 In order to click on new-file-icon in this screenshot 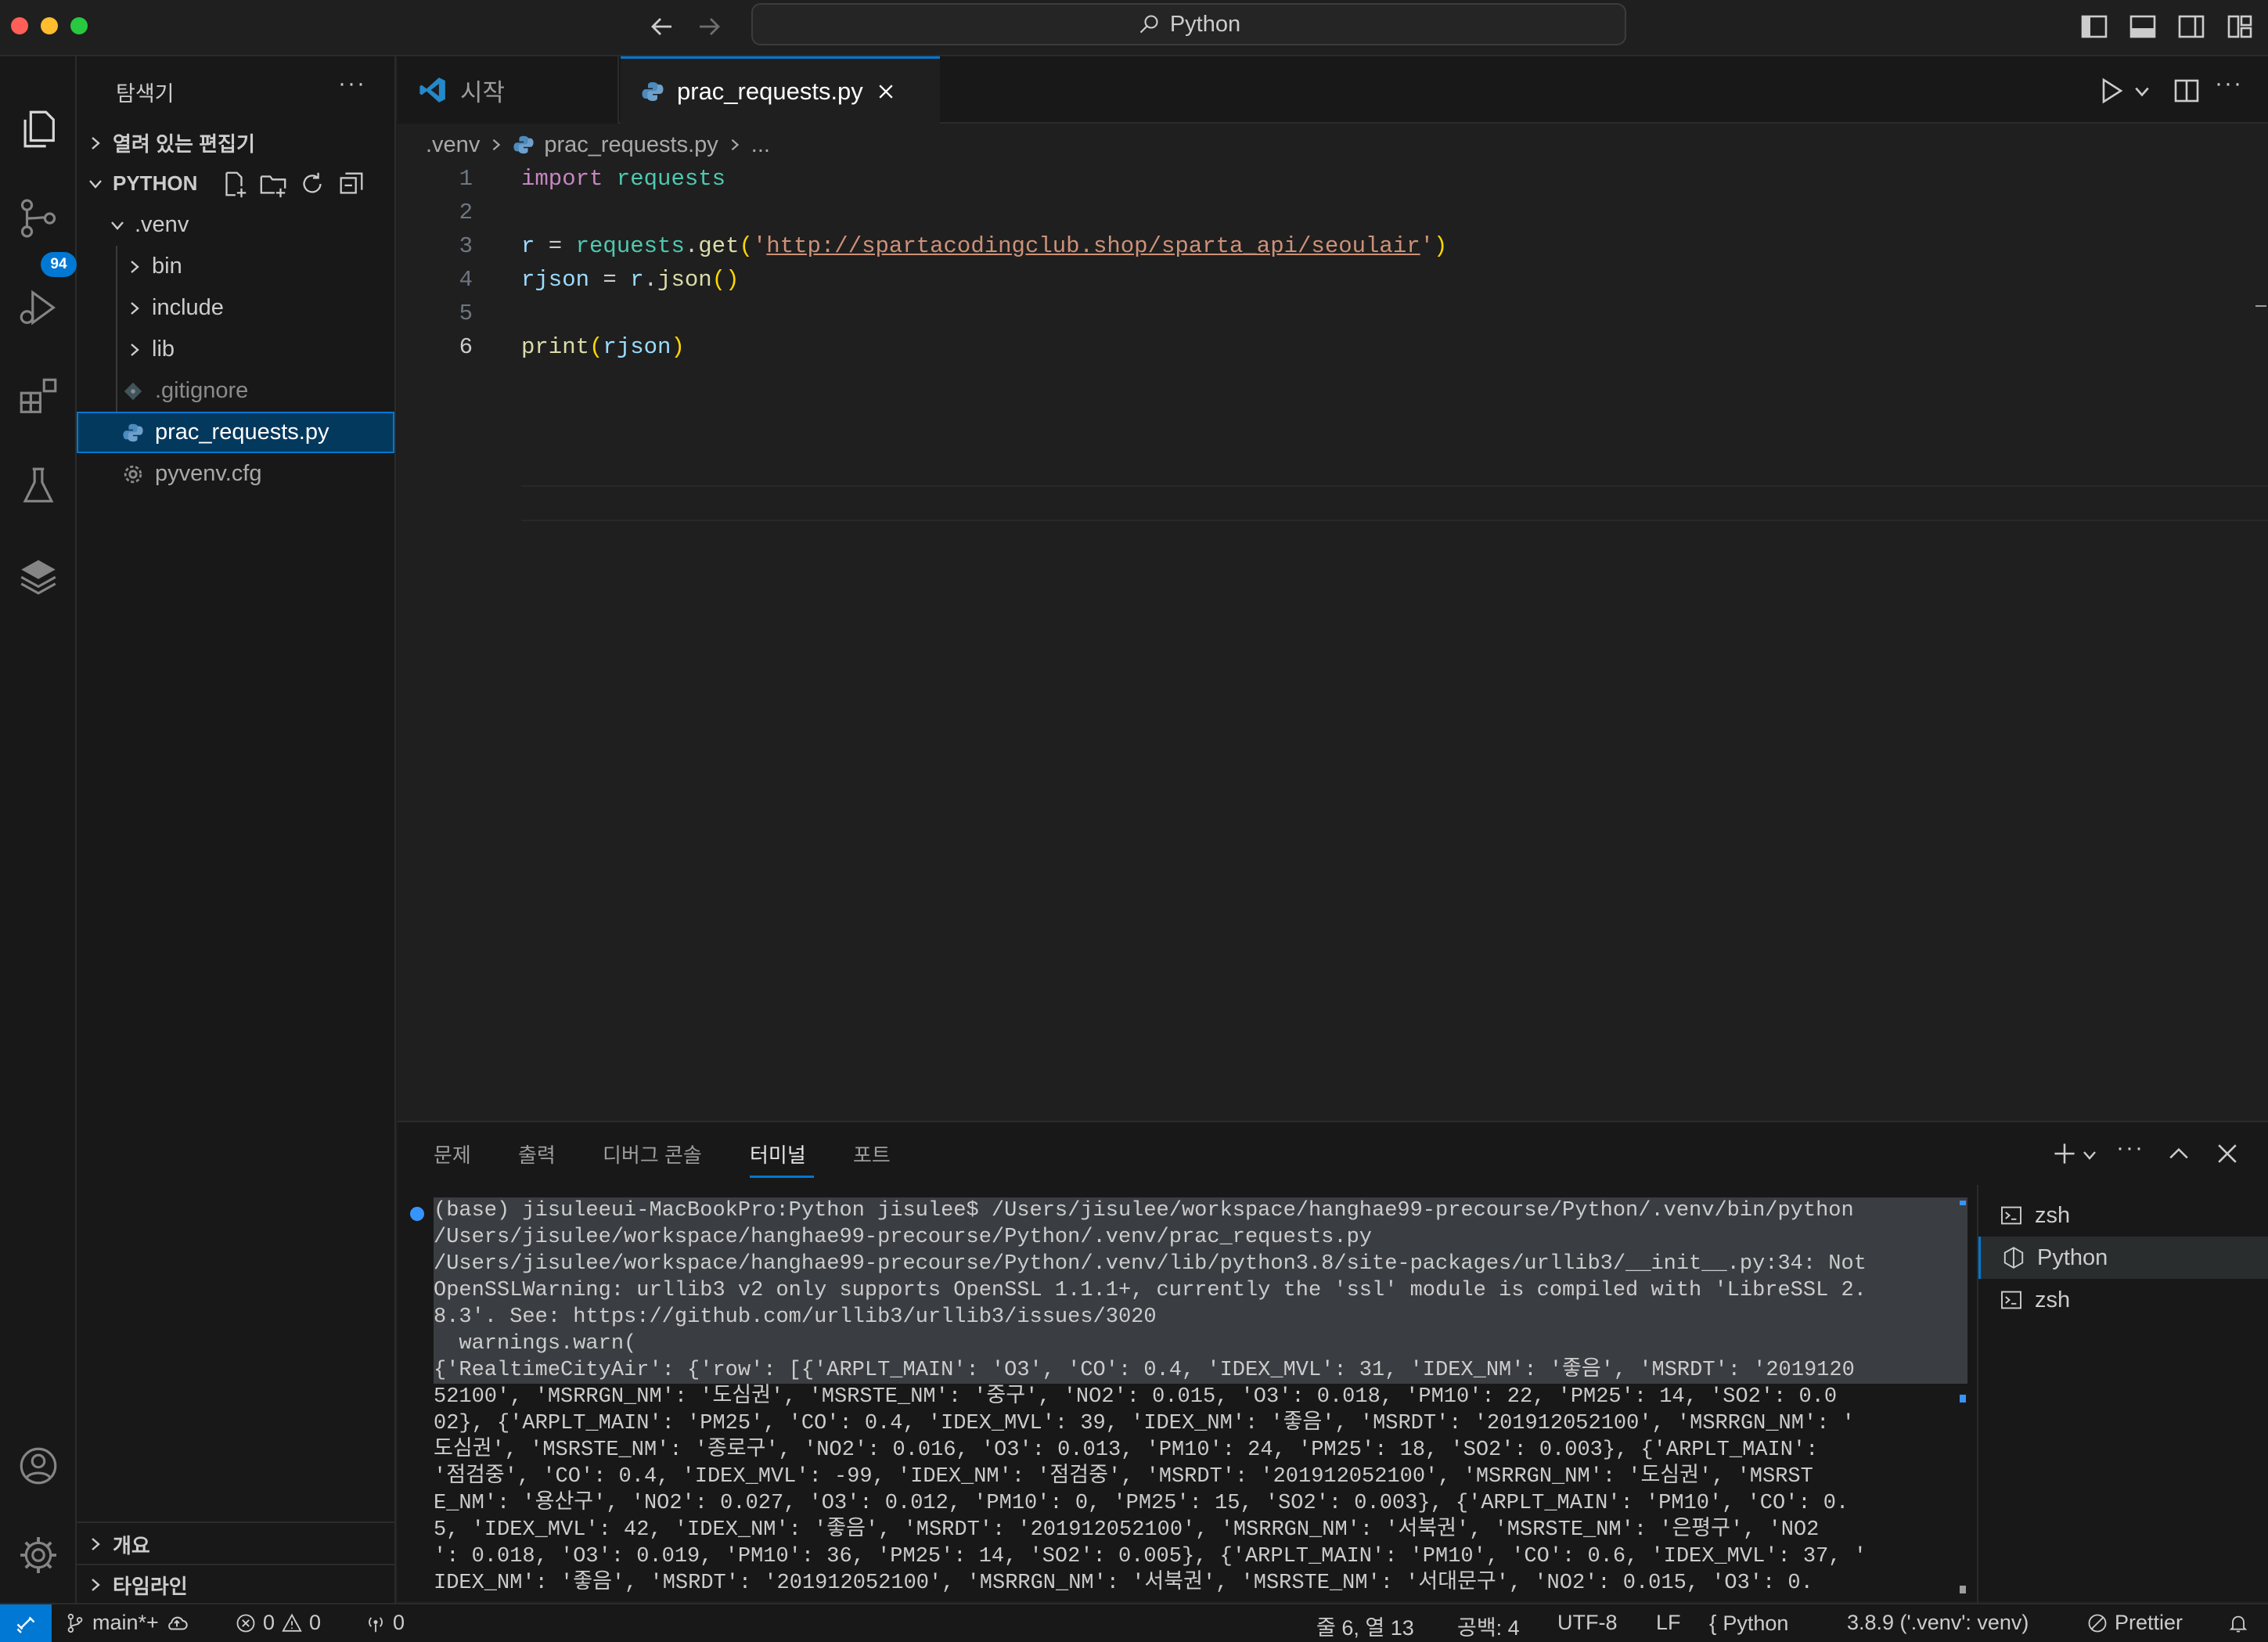, I will do `click(234, 184)`.